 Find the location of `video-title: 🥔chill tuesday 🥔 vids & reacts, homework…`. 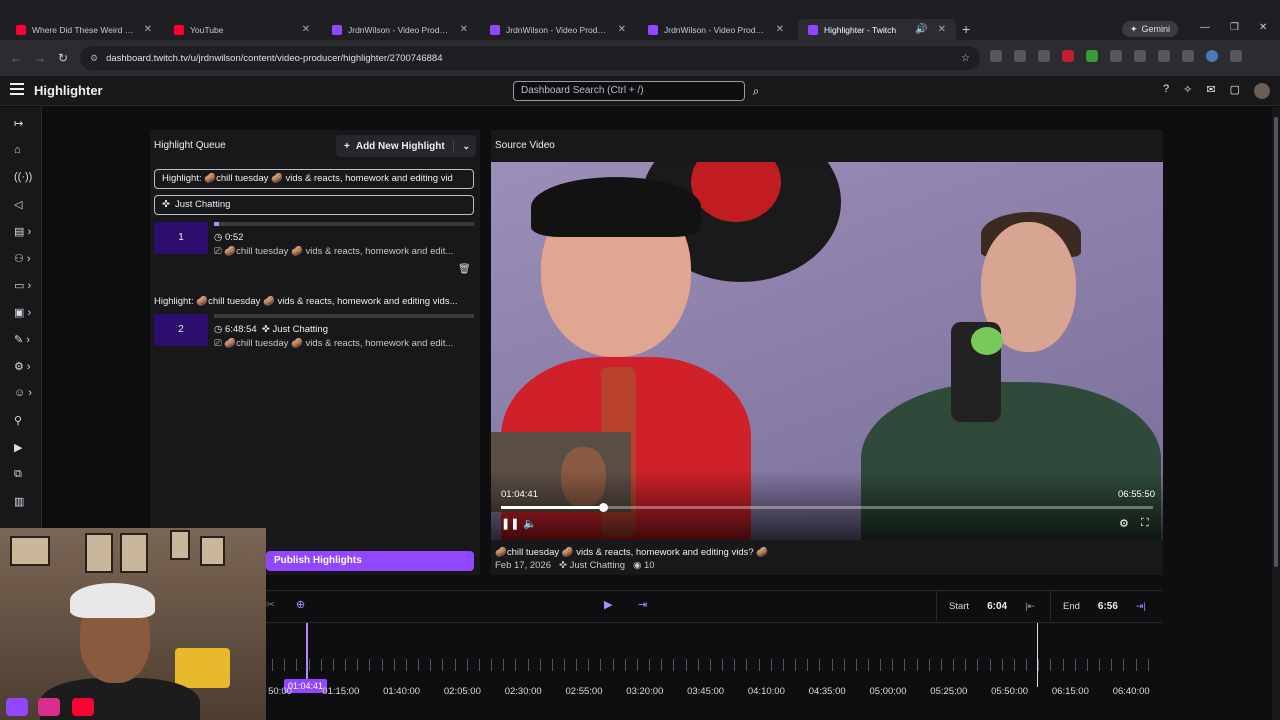

video-title: 🥔chill tuesday 🥔 vids & reacts, homework… is located at coordinates (632, 552).